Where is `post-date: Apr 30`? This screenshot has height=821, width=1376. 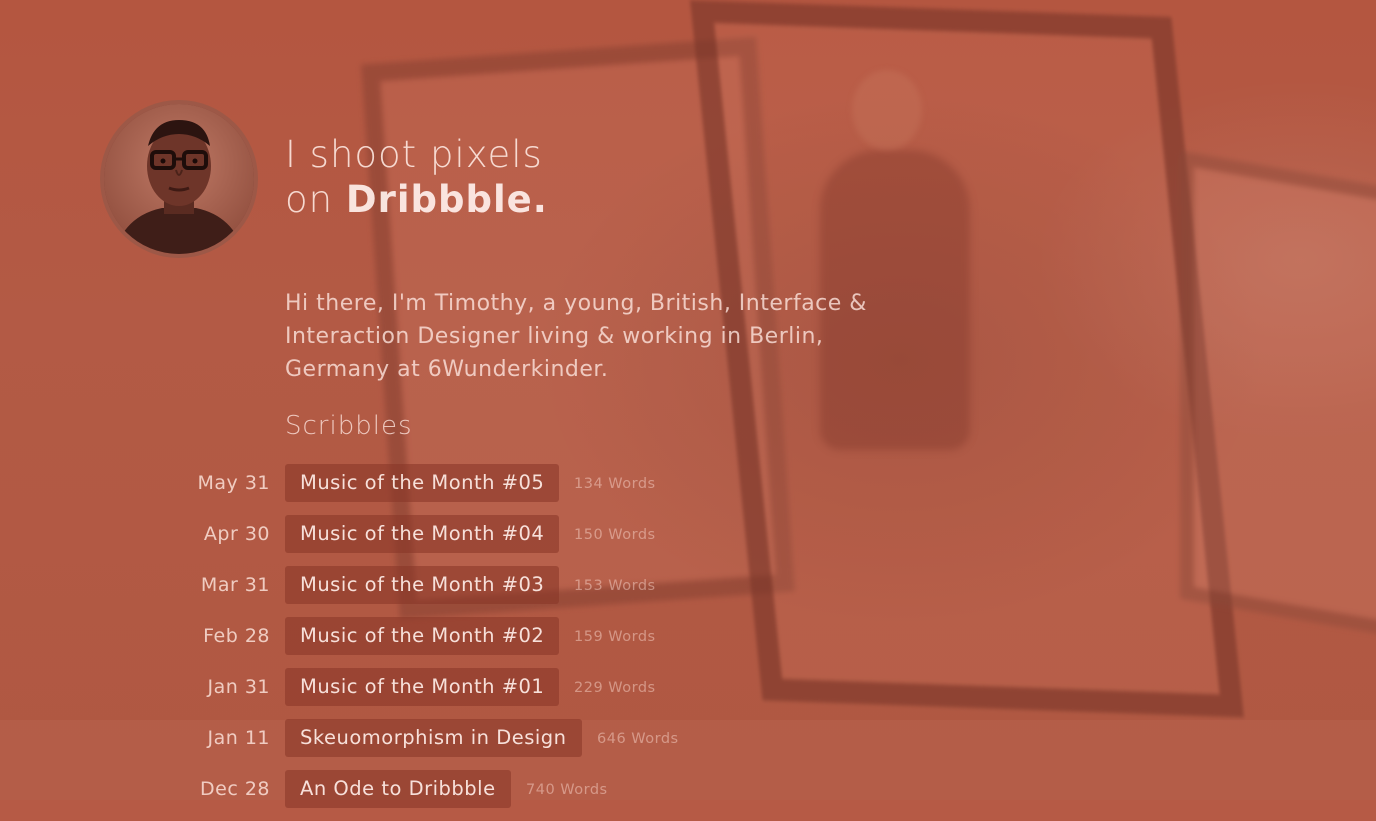 post-date: Apr 30 is located at coordinates (236, 534).